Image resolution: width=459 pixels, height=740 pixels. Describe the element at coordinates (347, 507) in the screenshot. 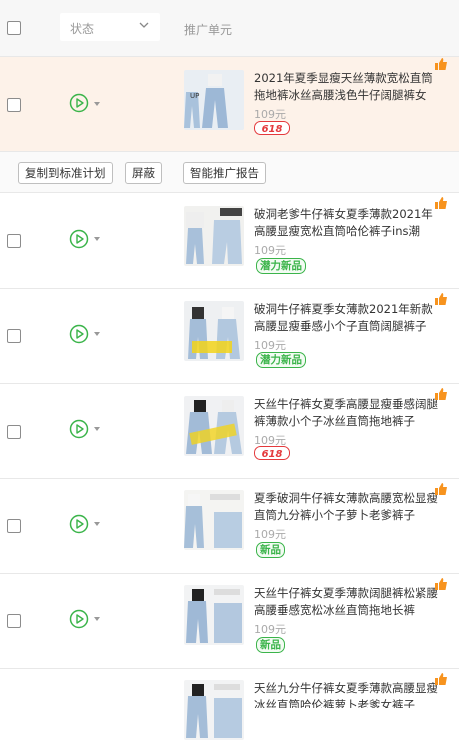

I see `product-title: 夏季破洞牛仔裤女薄款高腰宽松显瘦直筒九分裤小个子萝卜老爹裤子` at that location.